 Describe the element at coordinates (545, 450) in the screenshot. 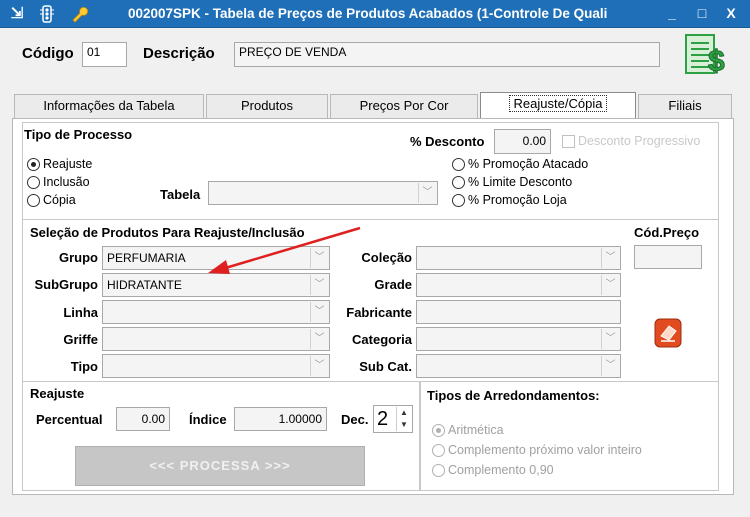

I see `radio-label: Complemento próximo valor inteiro` at that location.